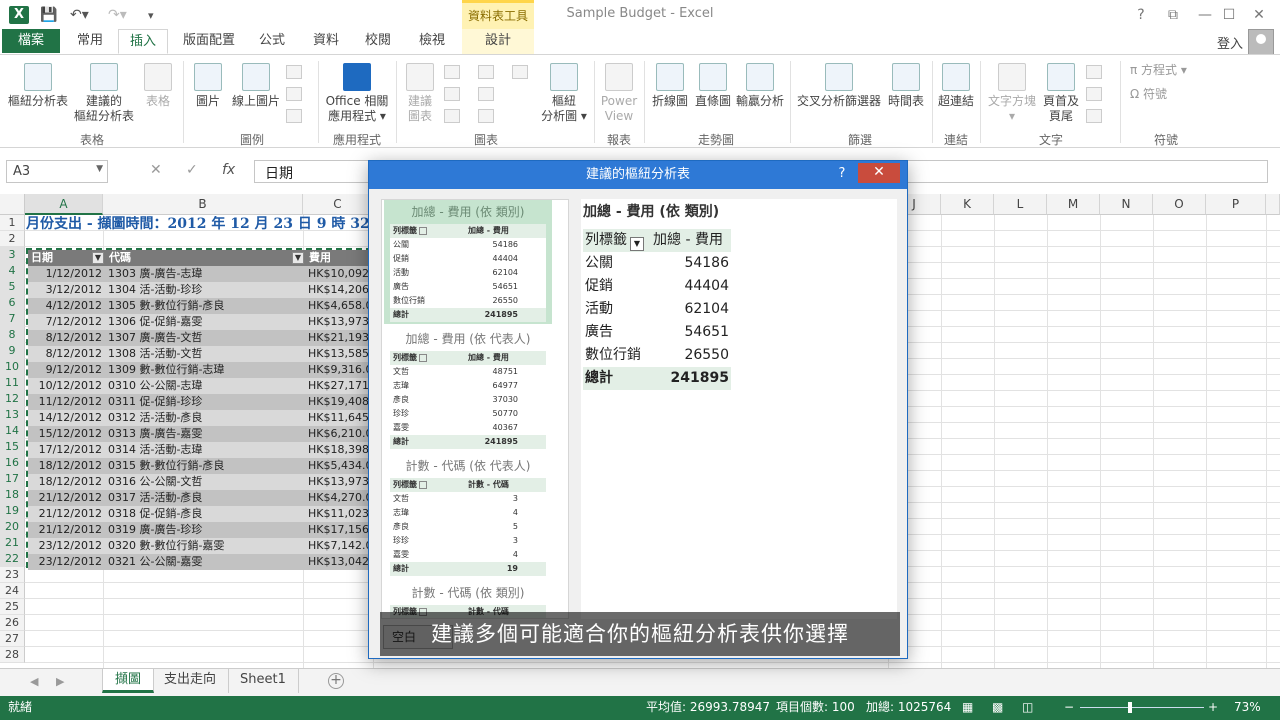 This screenshot has width=1280, height=720. I want to click on row-header-3: 3, so click(12, 255).